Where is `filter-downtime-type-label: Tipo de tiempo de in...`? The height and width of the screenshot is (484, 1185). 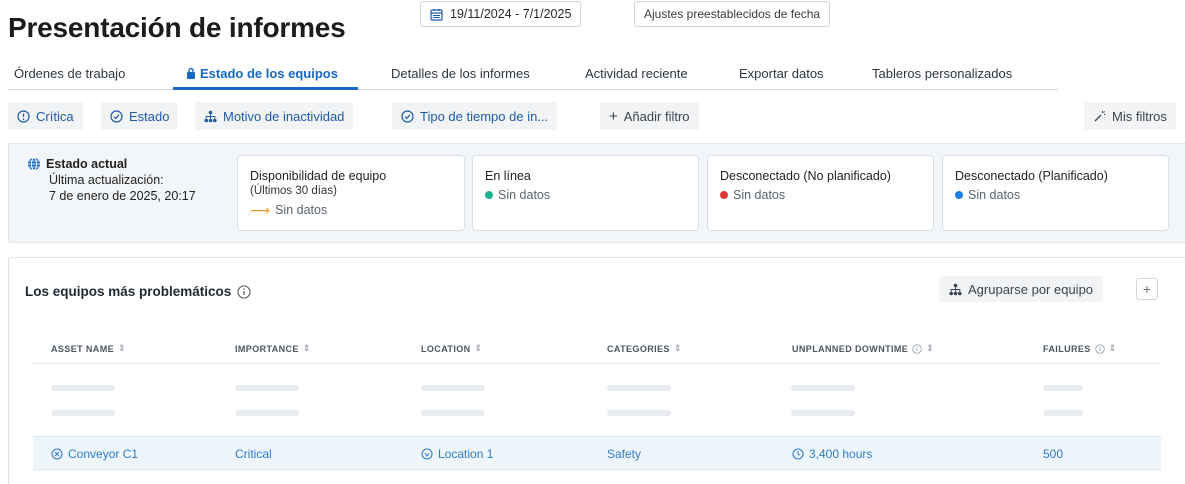
filter-downtime-type-label: Tipo de tiempo de in... is located at coordinates (484, 116).